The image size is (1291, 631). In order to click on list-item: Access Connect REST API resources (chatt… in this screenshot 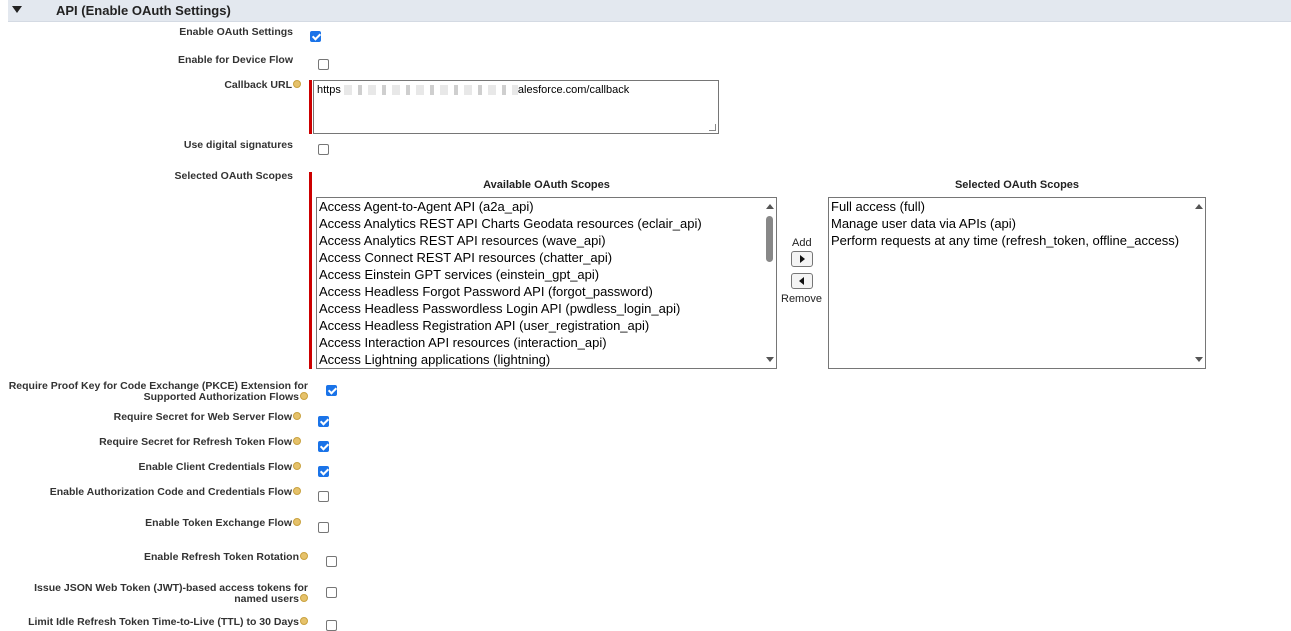, I will do `click(546, 257)`.